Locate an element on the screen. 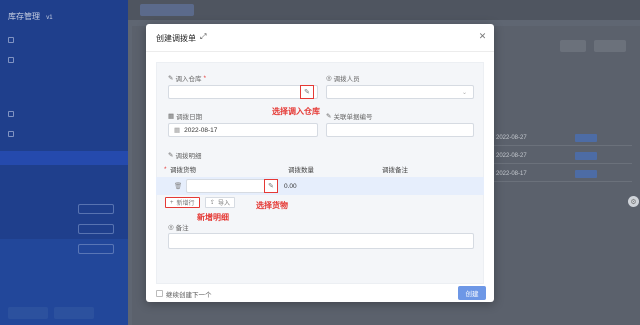 The width and height of the screenshot is (640, 325). ref-no-label-text: 关联单据编号 is located at coordinates (353, 117).